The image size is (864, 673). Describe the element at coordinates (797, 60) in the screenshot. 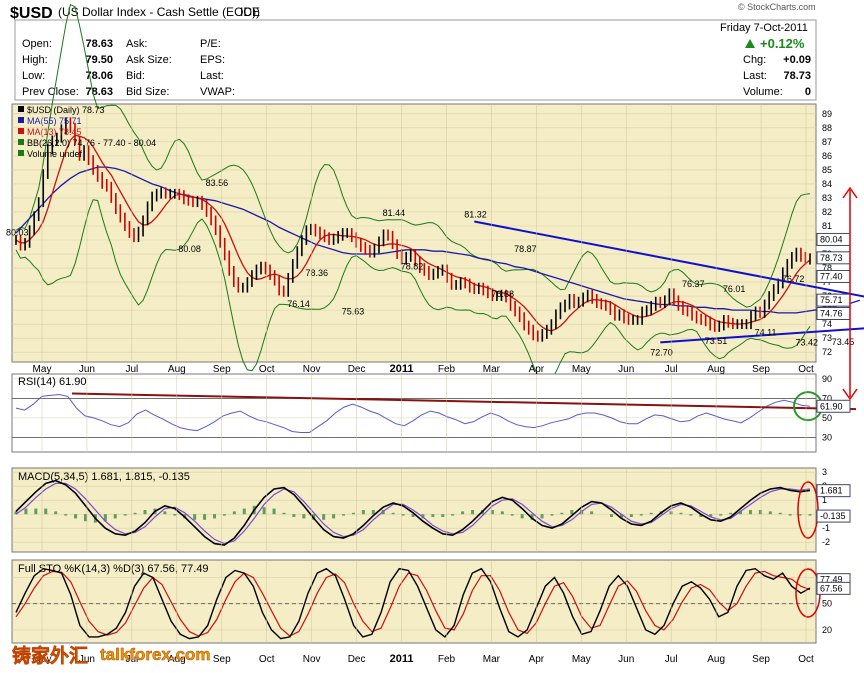

I see `quote-value: +0.09` at that location.